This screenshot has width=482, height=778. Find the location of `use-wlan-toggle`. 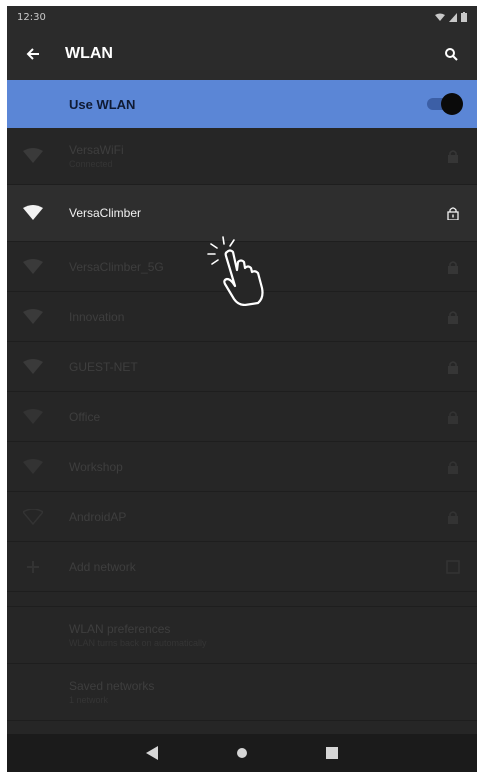

use-wlan-toggle is located at coordinates (444, 104).